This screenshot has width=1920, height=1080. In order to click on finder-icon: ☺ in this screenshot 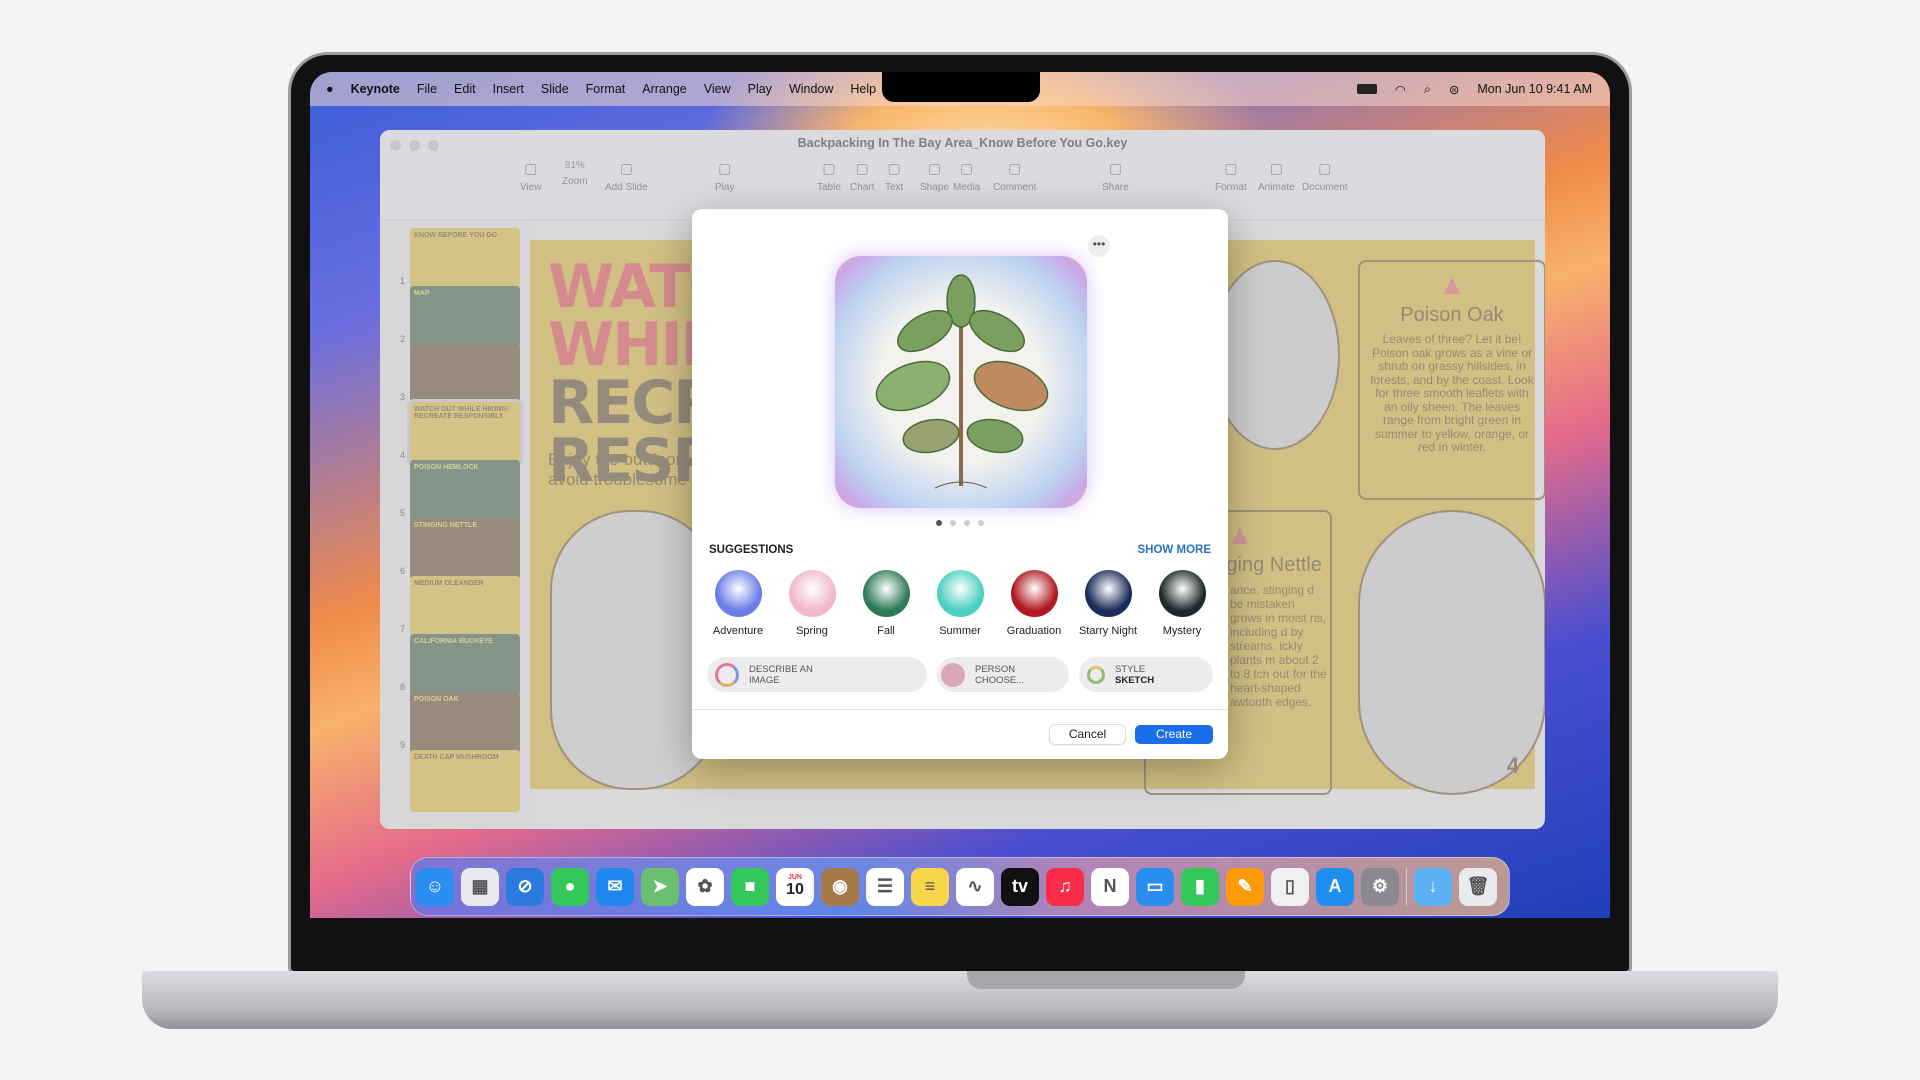, I will do `click(435, 886)`.